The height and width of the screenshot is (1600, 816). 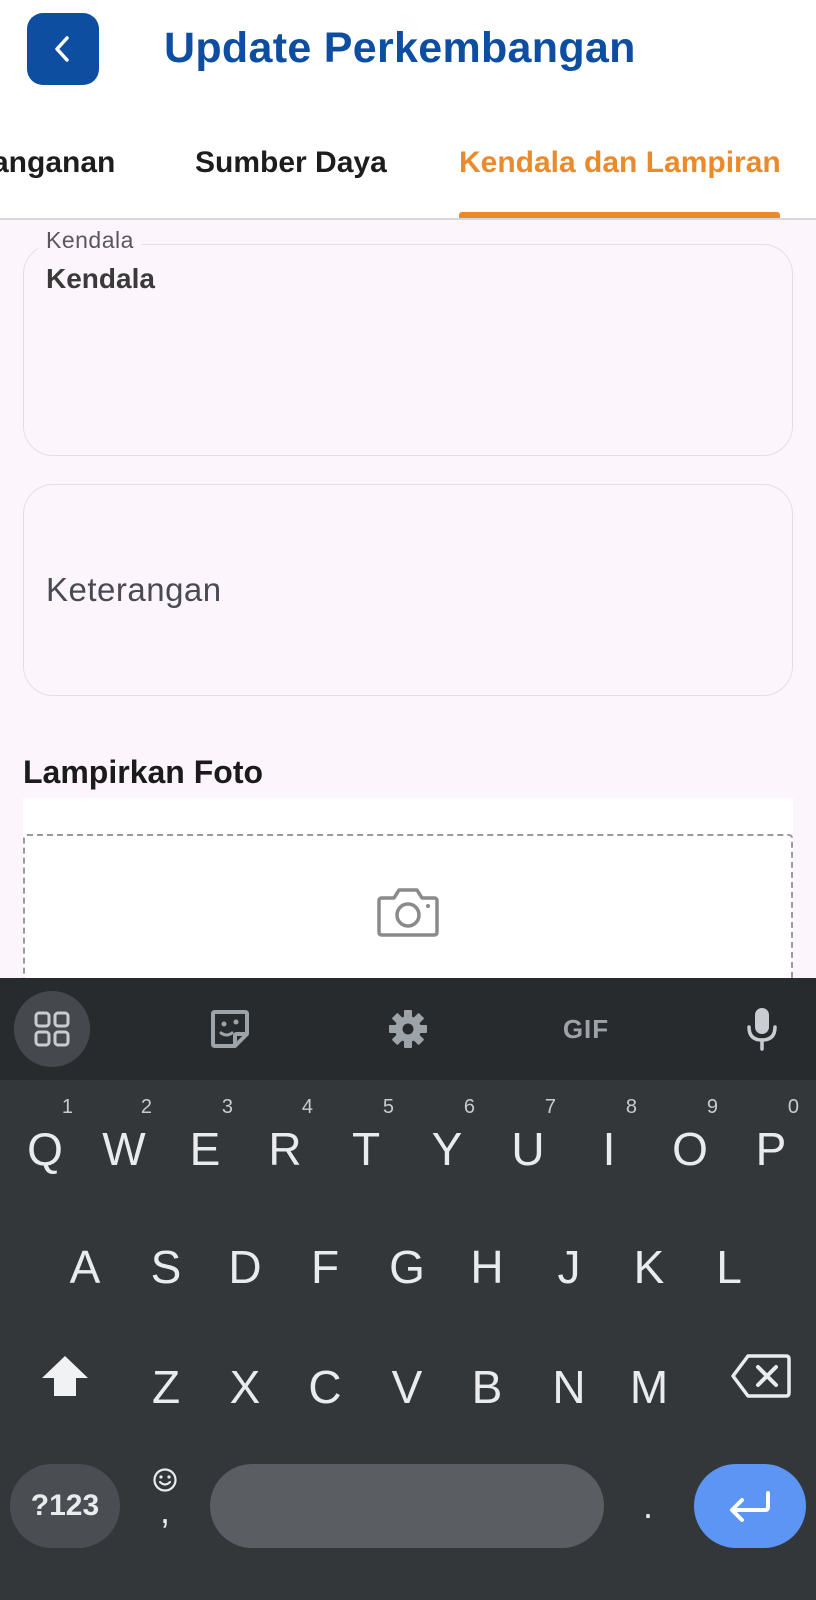 I want to click on tab-bar: anganan Sumber Daya Kendala dan Lampiran, so click(x=408, y=165).